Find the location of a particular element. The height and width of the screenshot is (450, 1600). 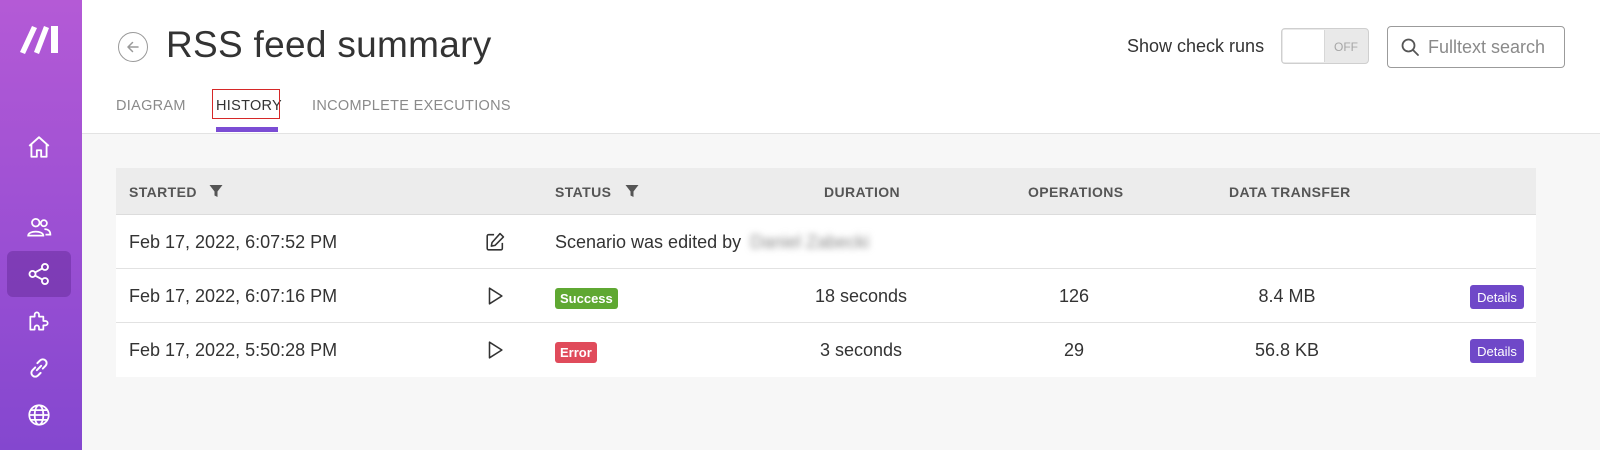

page-title: RSS feed summary is located at coordinates (329, 44).